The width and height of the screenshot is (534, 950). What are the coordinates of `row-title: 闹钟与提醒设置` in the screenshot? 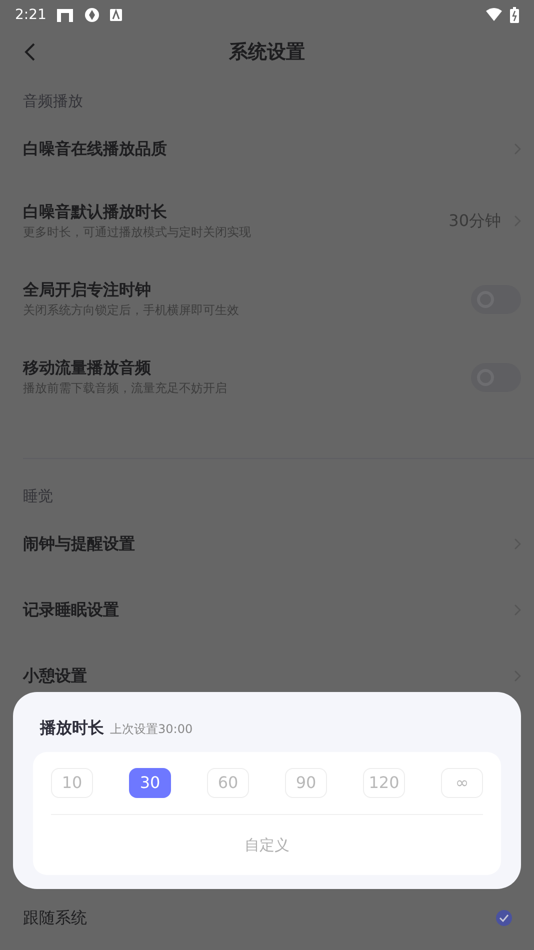 It's located at (79, 544).